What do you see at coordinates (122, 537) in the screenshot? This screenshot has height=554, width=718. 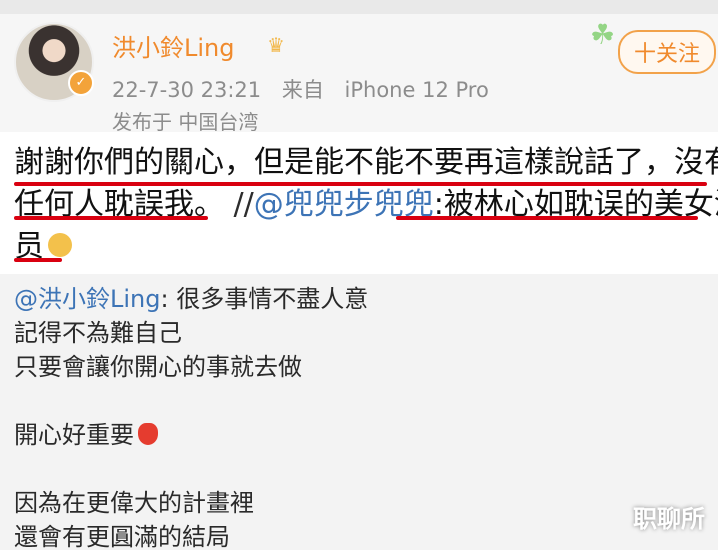 I see `quote-line-6: 還會有更圓滿的結局` at bounding box center [122, 537].